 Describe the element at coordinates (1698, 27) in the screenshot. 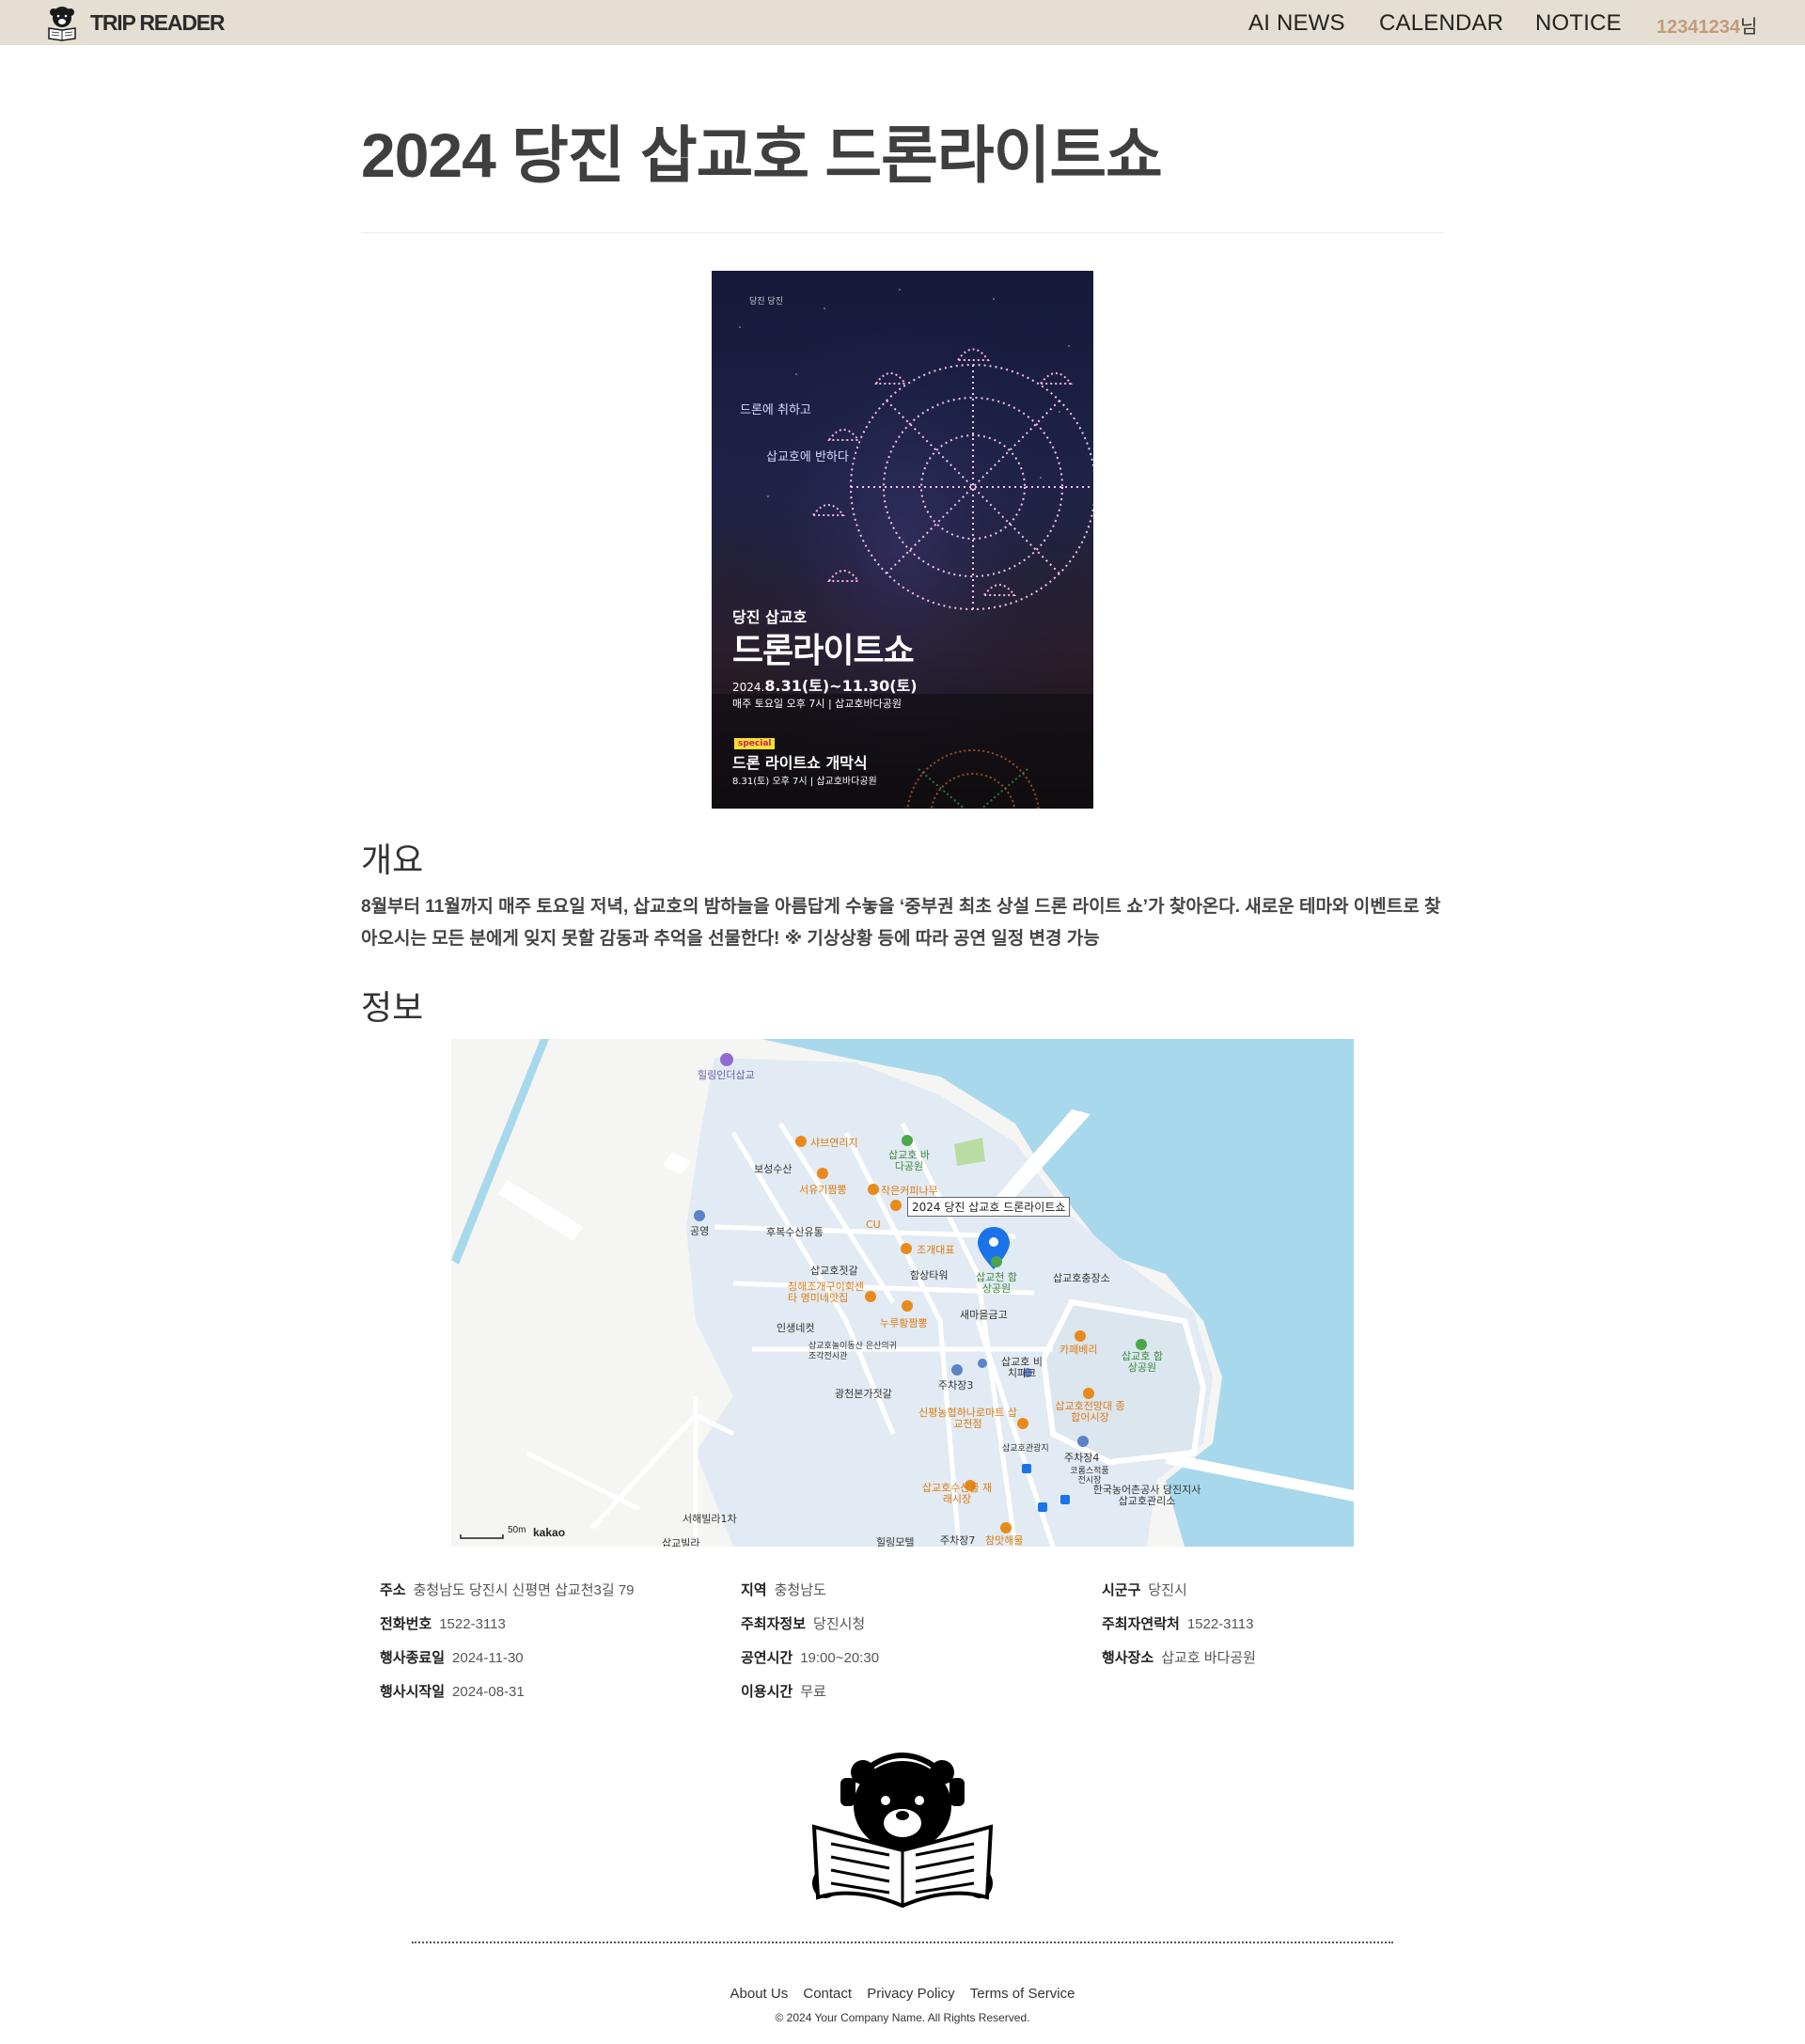

I see `username: 12341234` at that location.